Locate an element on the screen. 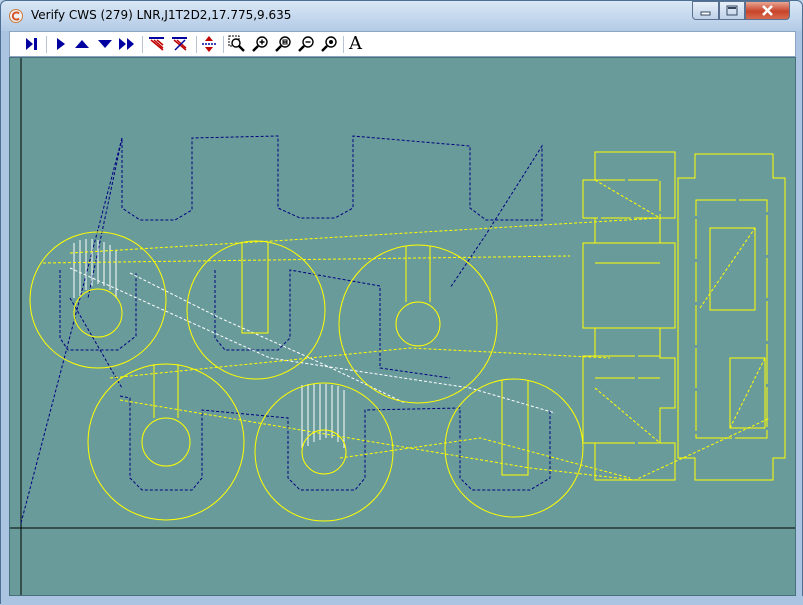  maximize-button is located at coordinates (732, 10).